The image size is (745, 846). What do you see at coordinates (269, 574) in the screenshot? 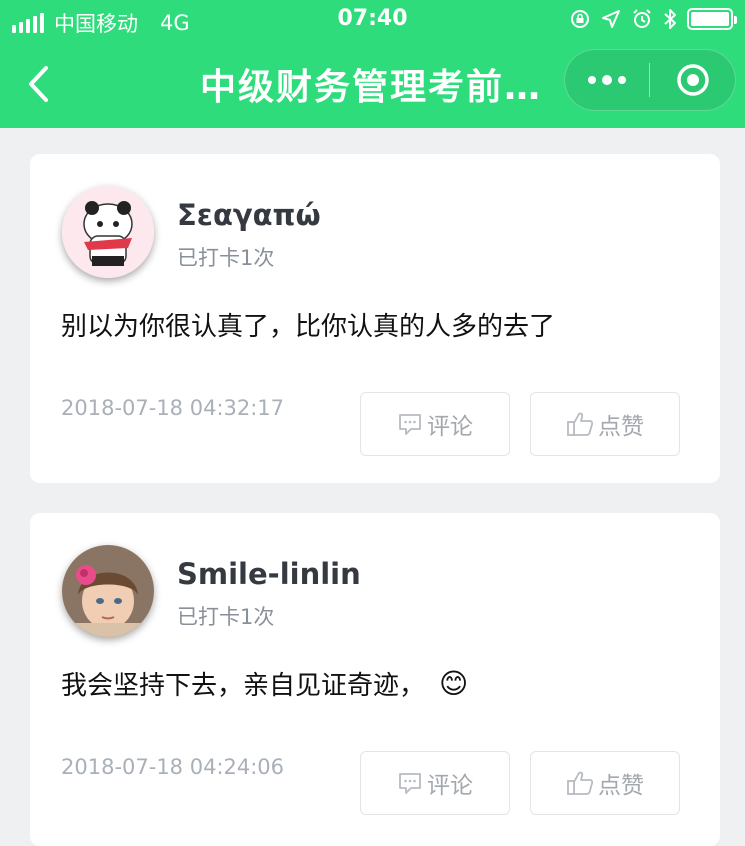
I see `username: Smile-linlin` at bounding box center [269, 574].